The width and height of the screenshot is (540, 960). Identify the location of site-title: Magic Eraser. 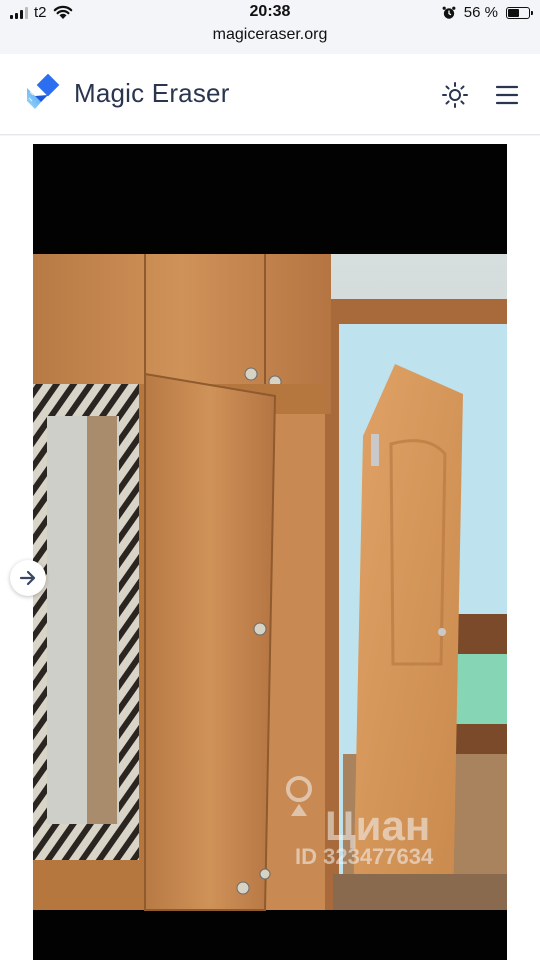
(152, 93).